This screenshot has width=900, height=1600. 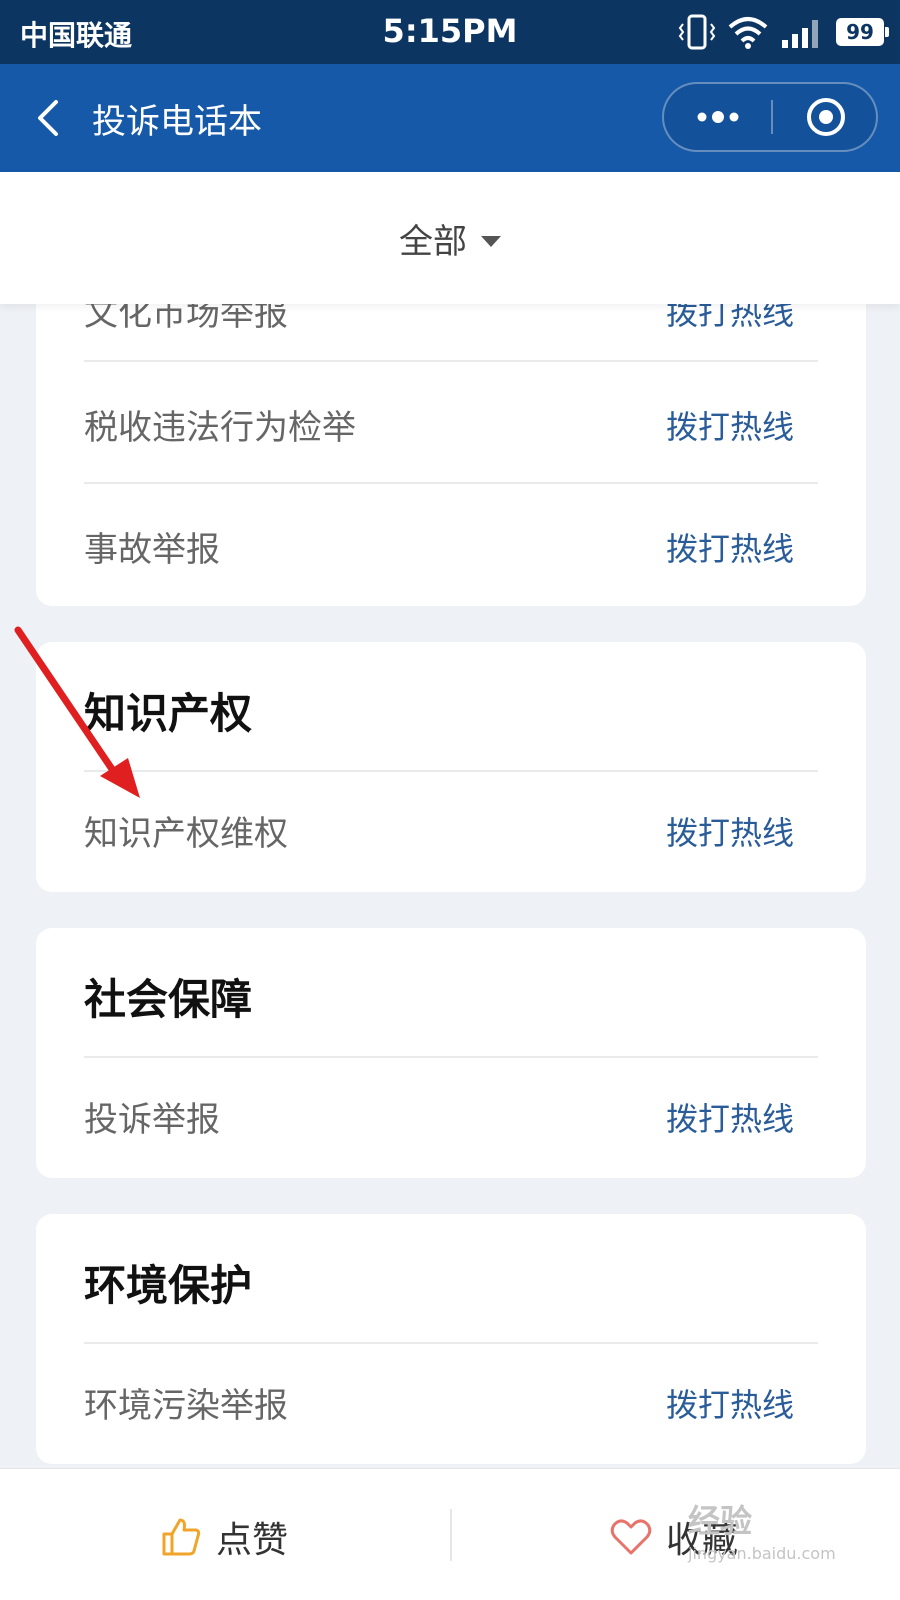 What do you see at coordinates (181, 1537) in the screenshot?
I see `thumbs-up-icon` at bounding box center [181, 1537].